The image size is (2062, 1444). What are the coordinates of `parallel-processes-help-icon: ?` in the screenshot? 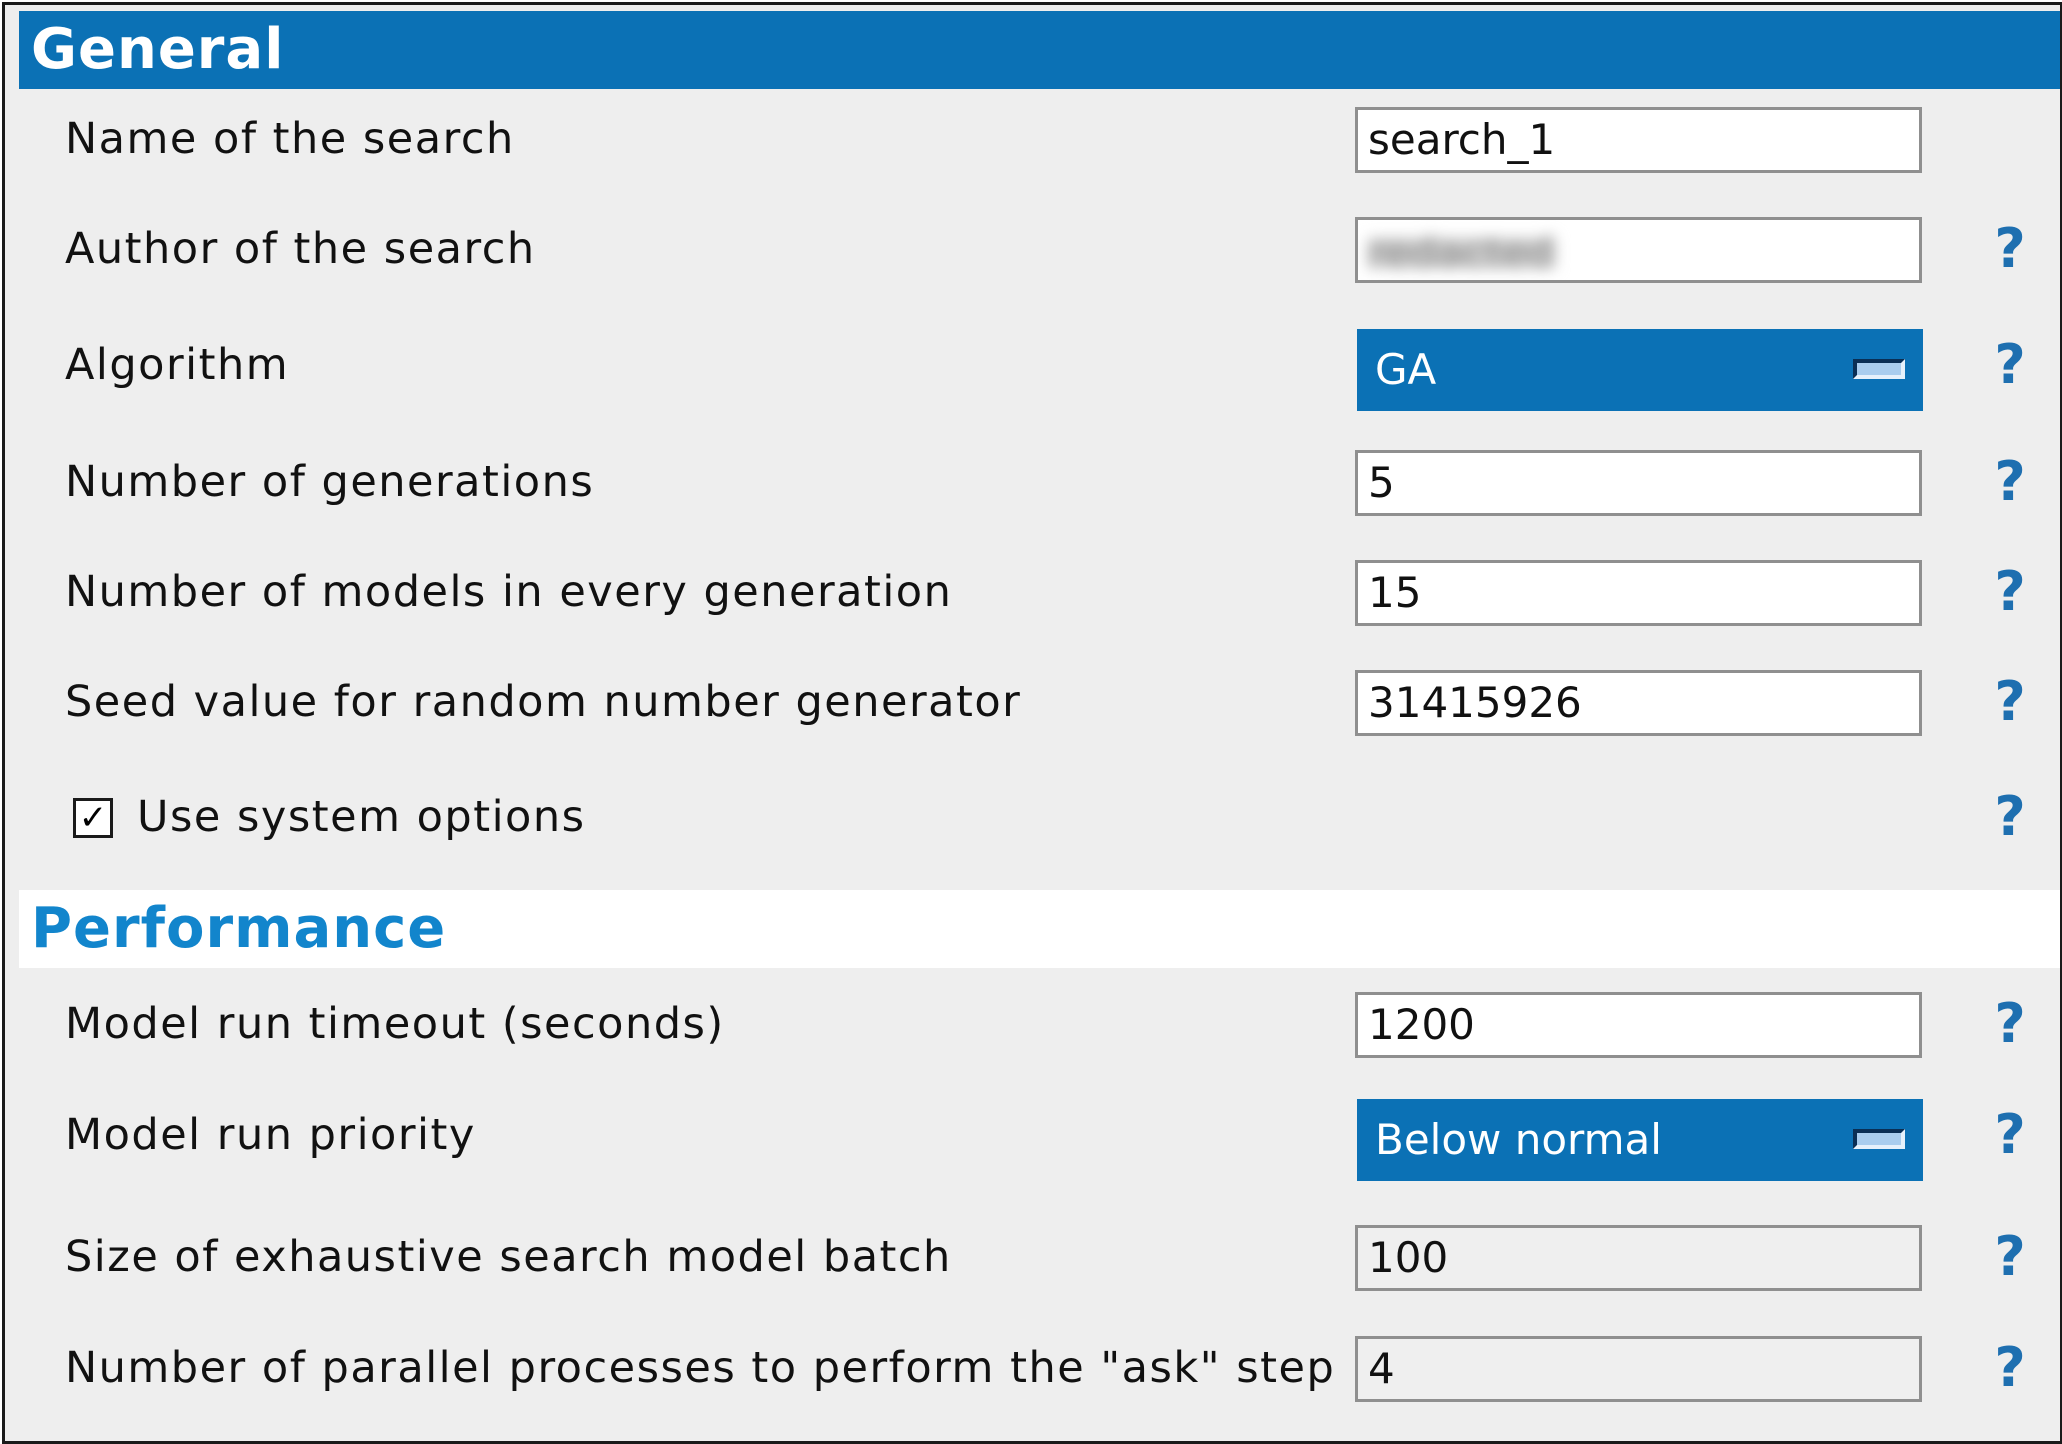 It's located at (2010, 1368).